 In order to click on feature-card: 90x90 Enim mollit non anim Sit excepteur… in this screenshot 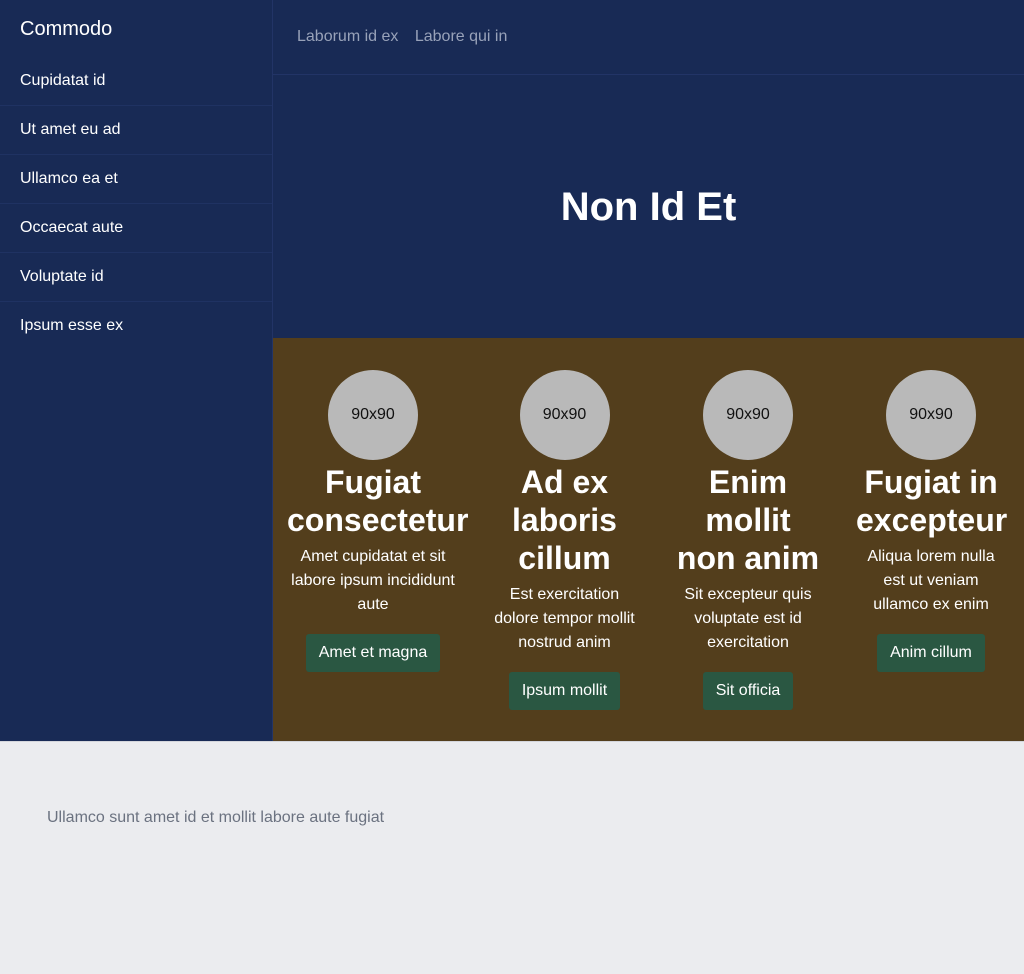, I will do `click(748, 540)`.